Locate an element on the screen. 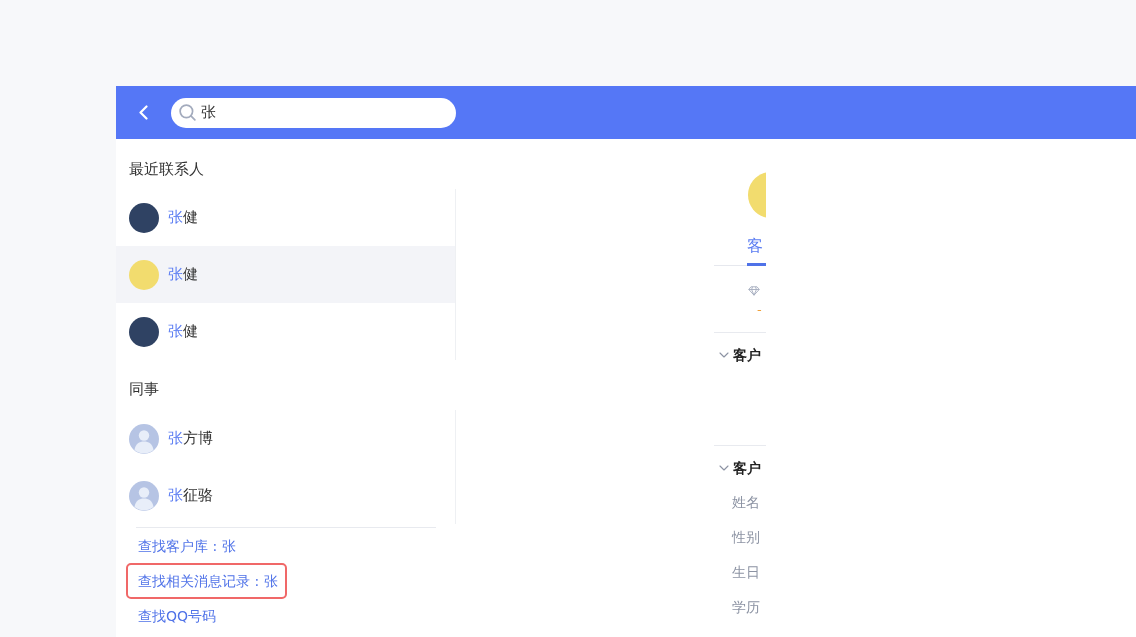 The width and height of the screenshot is (1136, 637). stat-value: - is located at coordinates (759, 310).